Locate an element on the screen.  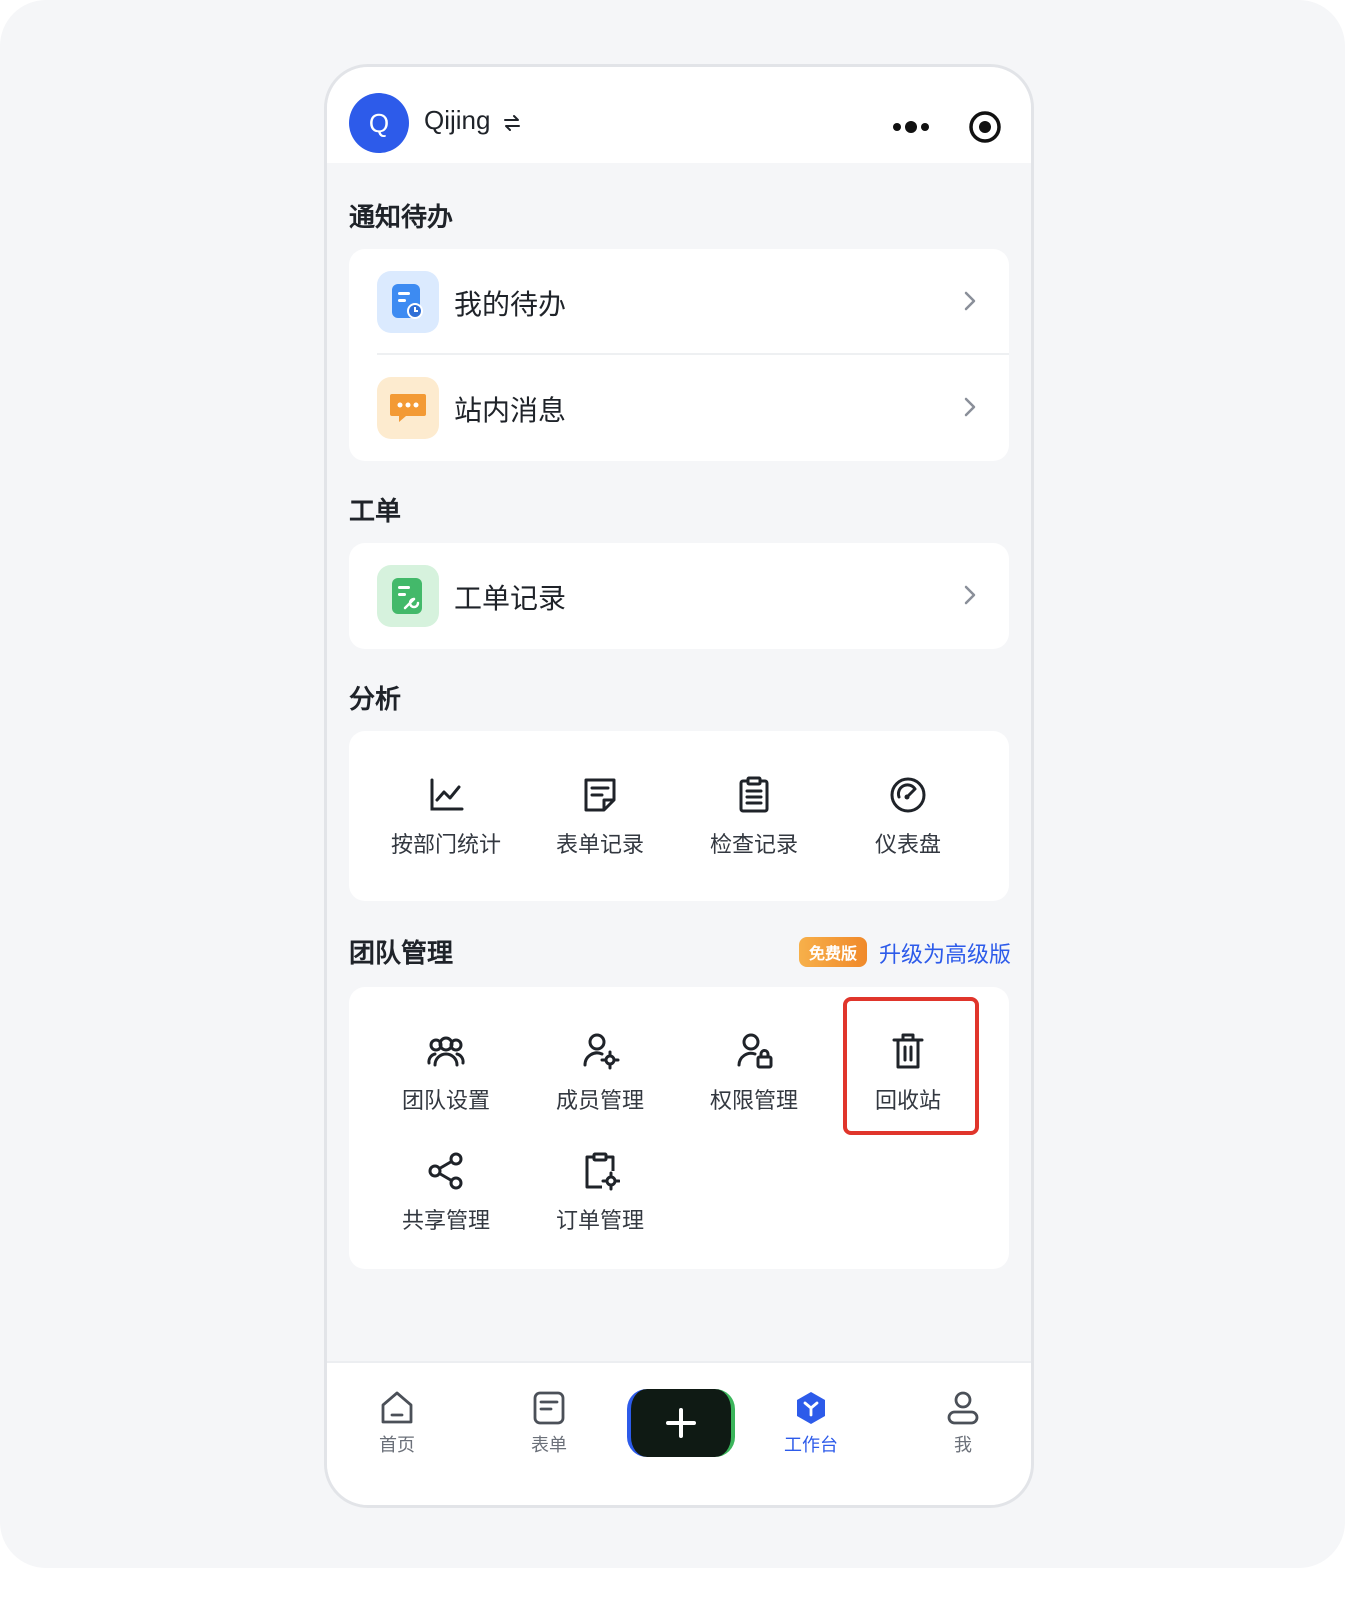
tab-forms: 表单 is located at coordinates (549, 1423).